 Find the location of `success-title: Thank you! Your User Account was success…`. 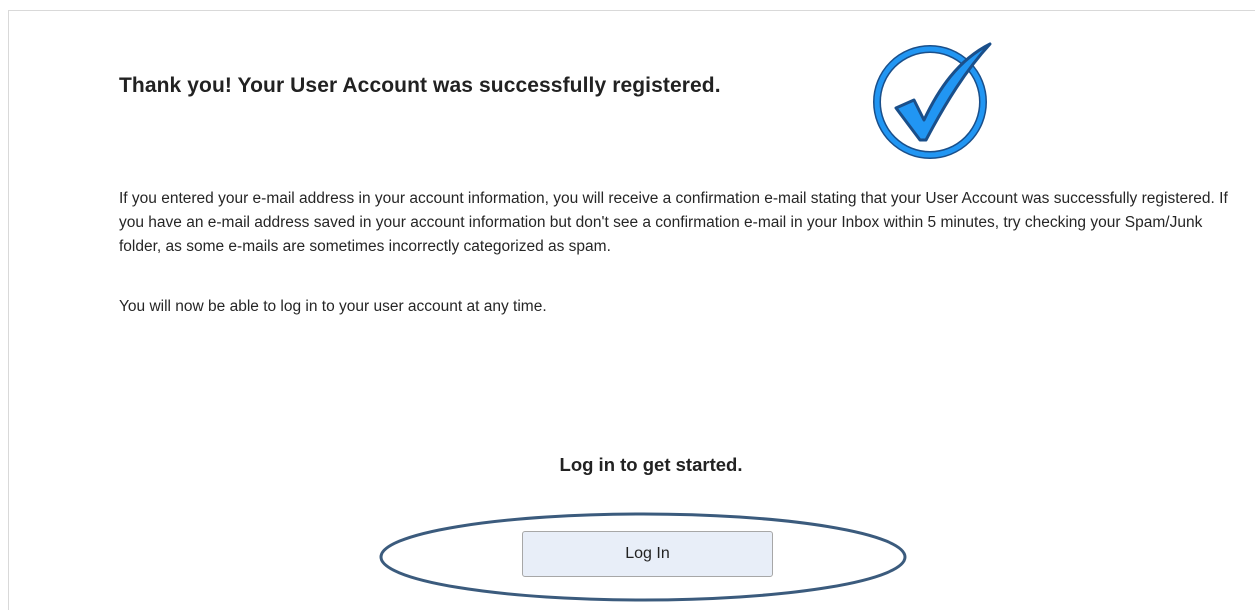

success-title: Thank you! Your User Account was success… is located at coordinates (420, 85).